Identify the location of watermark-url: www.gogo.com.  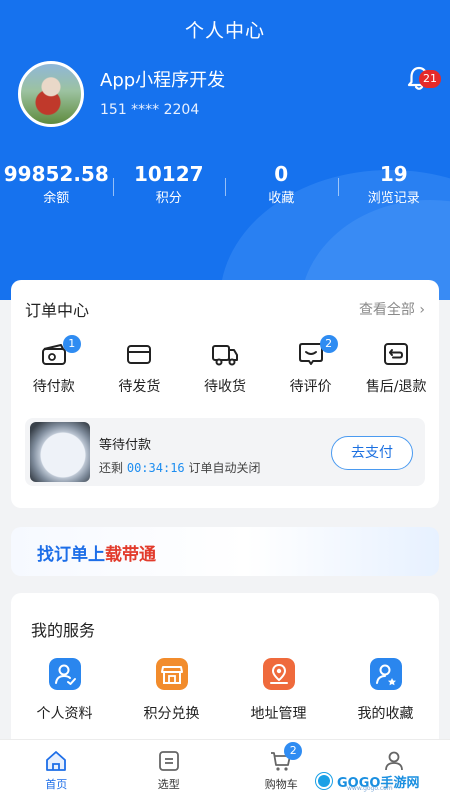
(370, 788).